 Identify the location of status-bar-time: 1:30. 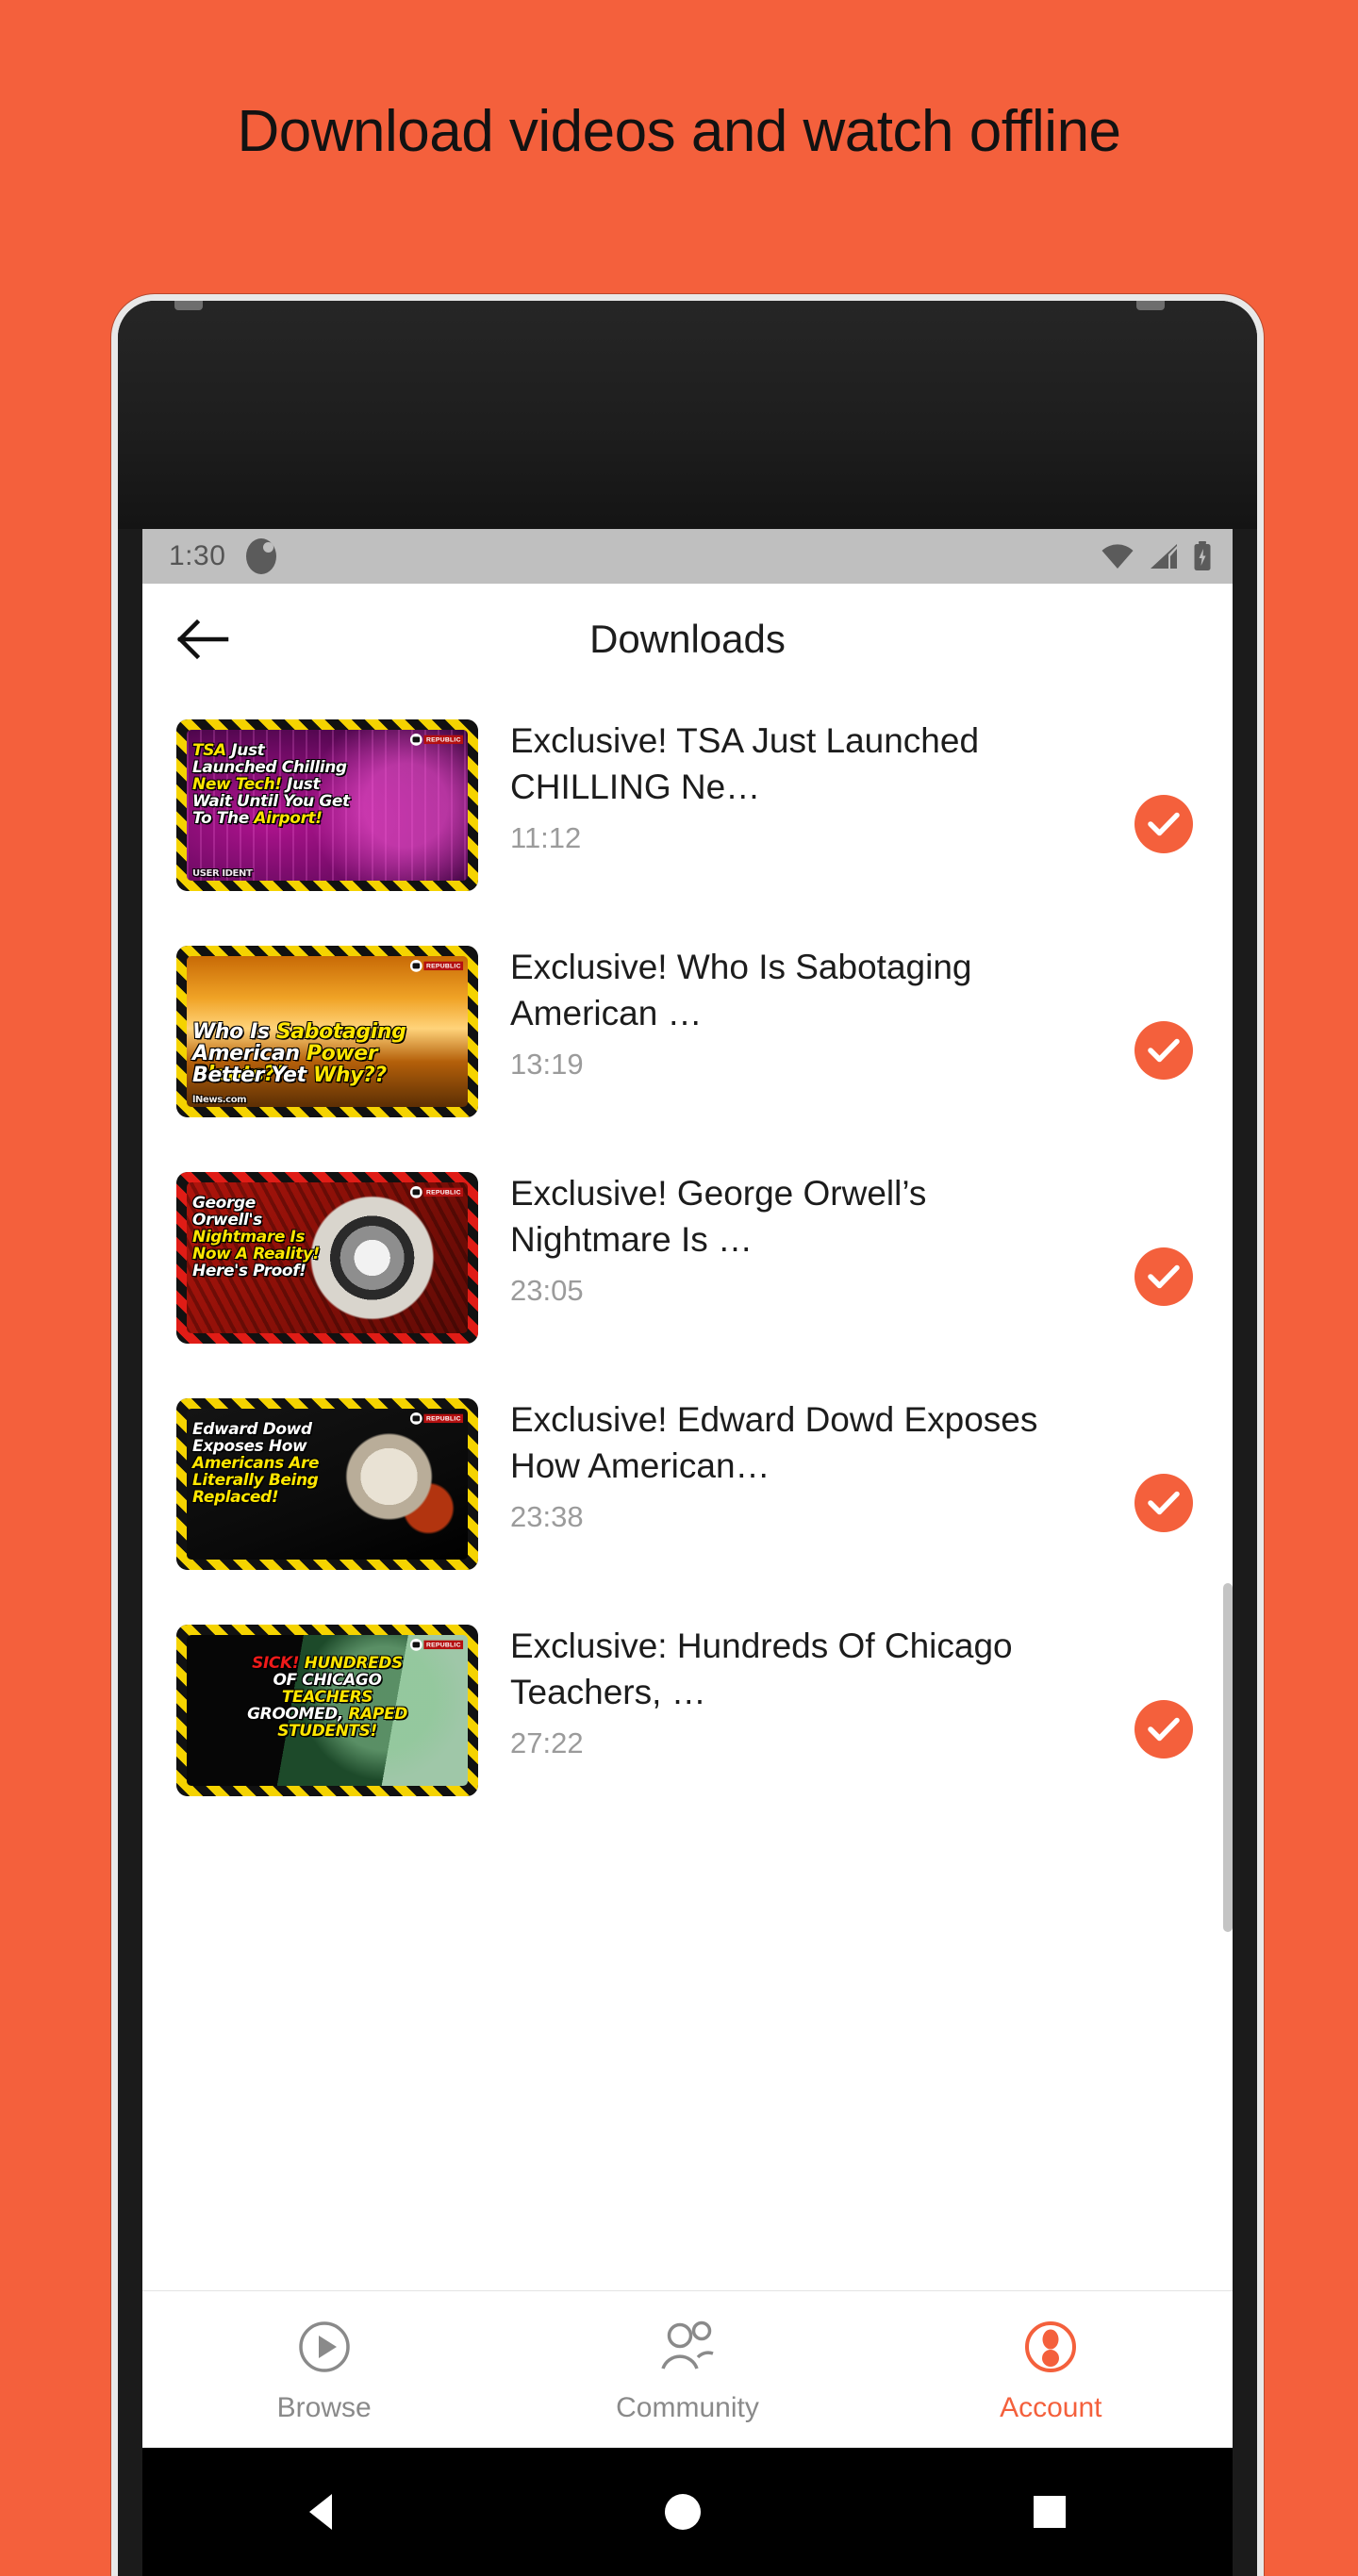
(197, 555).